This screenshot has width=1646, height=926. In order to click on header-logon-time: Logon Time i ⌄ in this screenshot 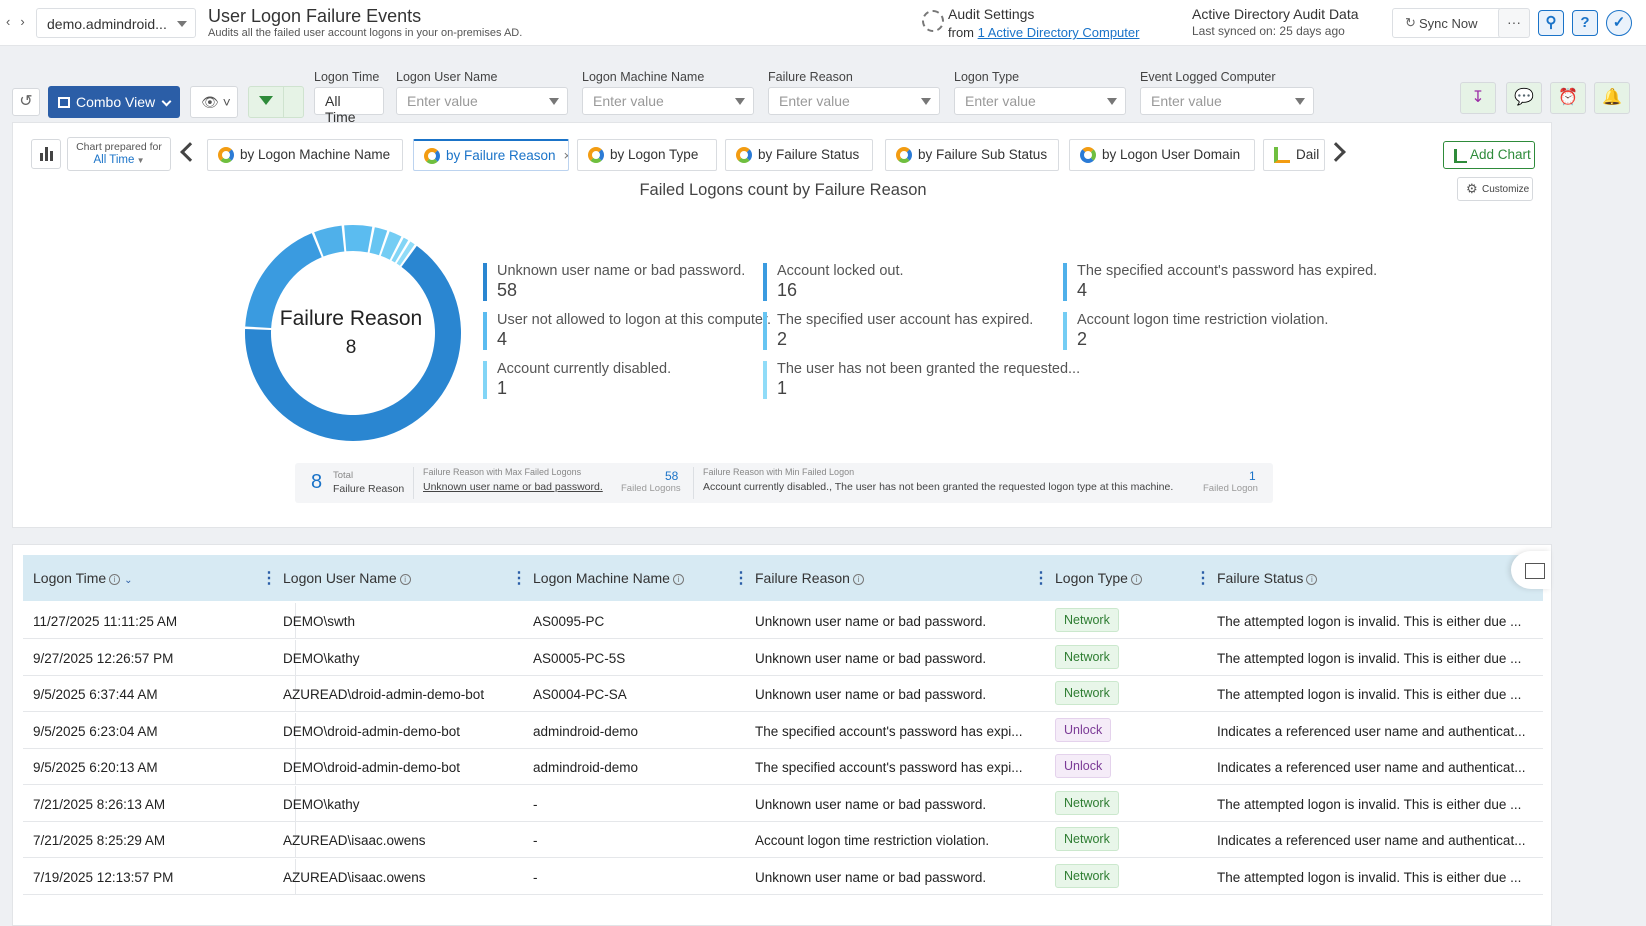, I will do `click(82, 578)`.